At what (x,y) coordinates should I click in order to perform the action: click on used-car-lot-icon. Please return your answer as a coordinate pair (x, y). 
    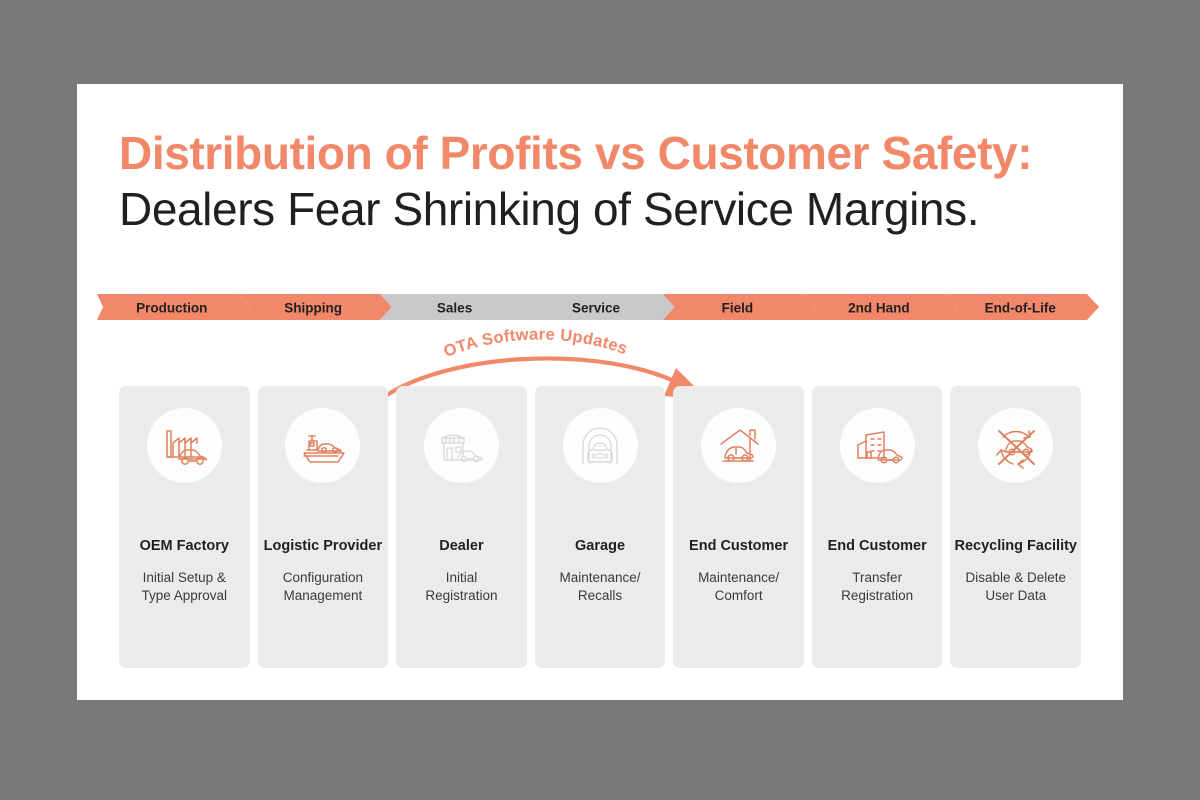
    Looking at the image, I should click on (877, 445).